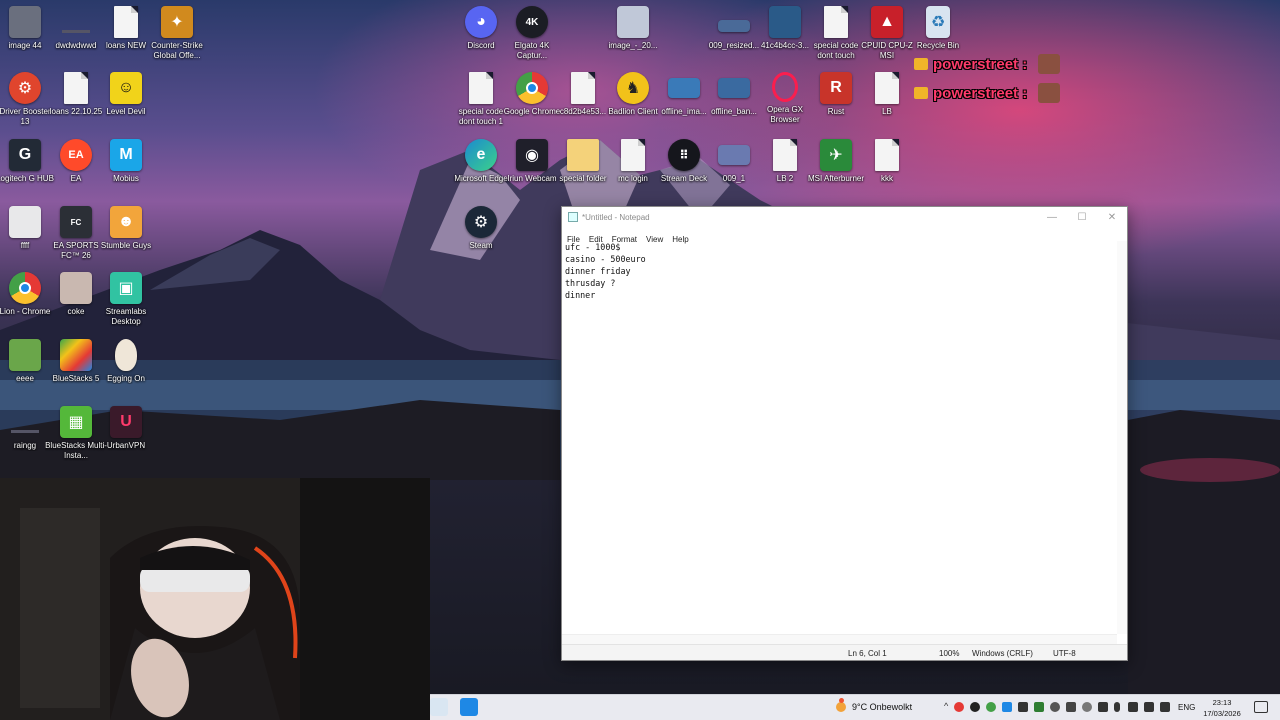  I want to click on notification-icon, so click(1261, 707).